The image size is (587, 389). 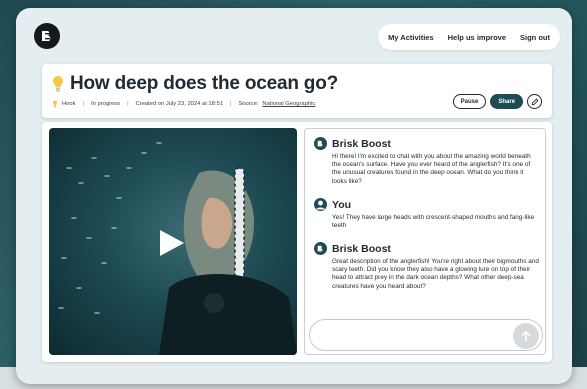 I want to click on chat-input, so click(x=426, y=335).